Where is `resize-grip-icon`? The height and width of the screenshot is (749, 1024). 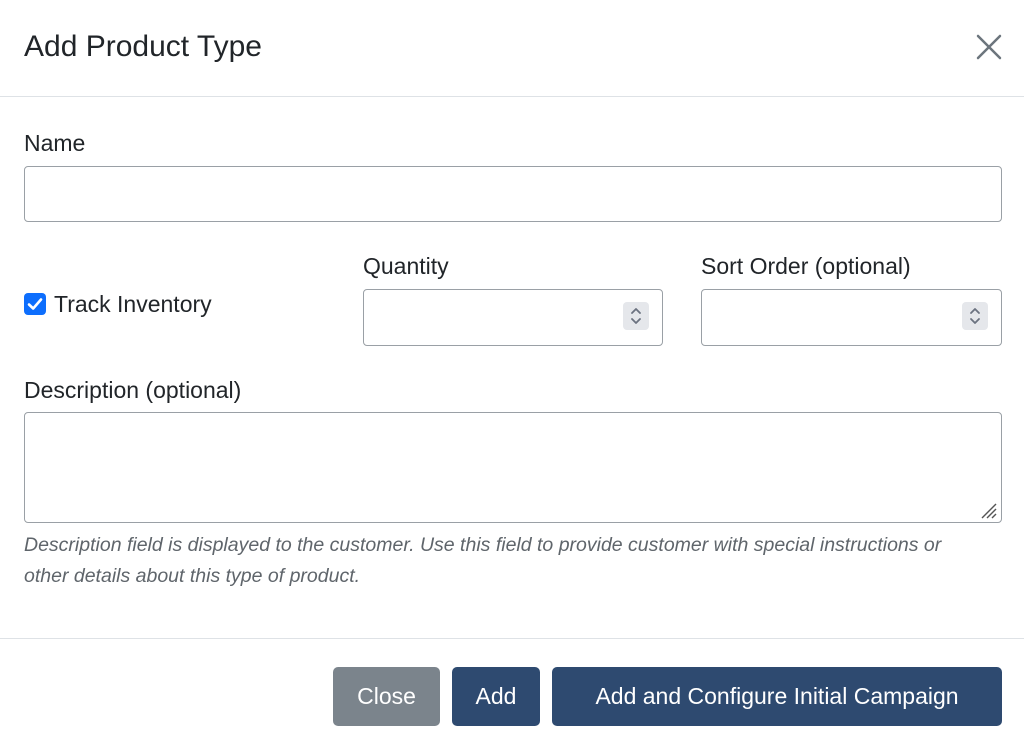 resize-grip-icon is located at coordinates (988, 510).